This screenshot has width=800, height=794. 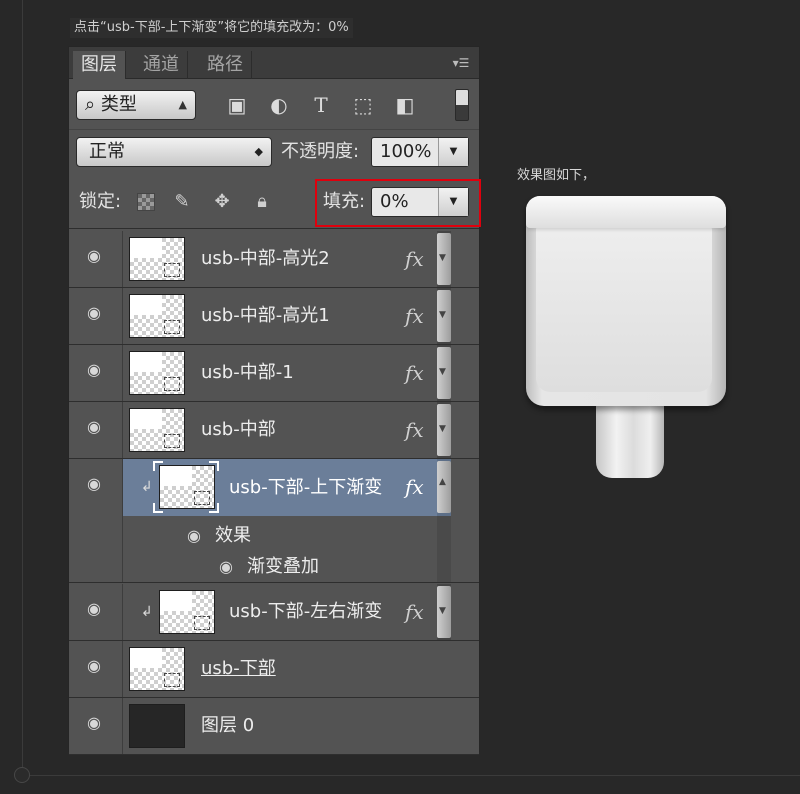 What do you see at coordinates (405, 105) in the screenshot?
I see `smart-object-filter-icon: ◧` at bounding box center [405, 105].